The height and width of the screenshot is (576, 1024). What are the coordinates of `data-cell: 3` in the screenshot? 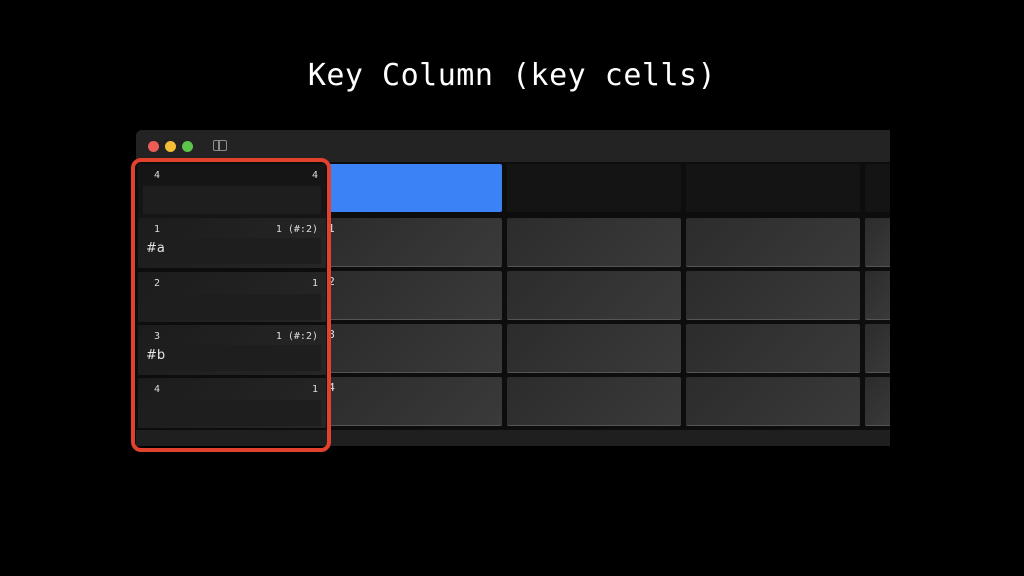 It's located at (415, 348).